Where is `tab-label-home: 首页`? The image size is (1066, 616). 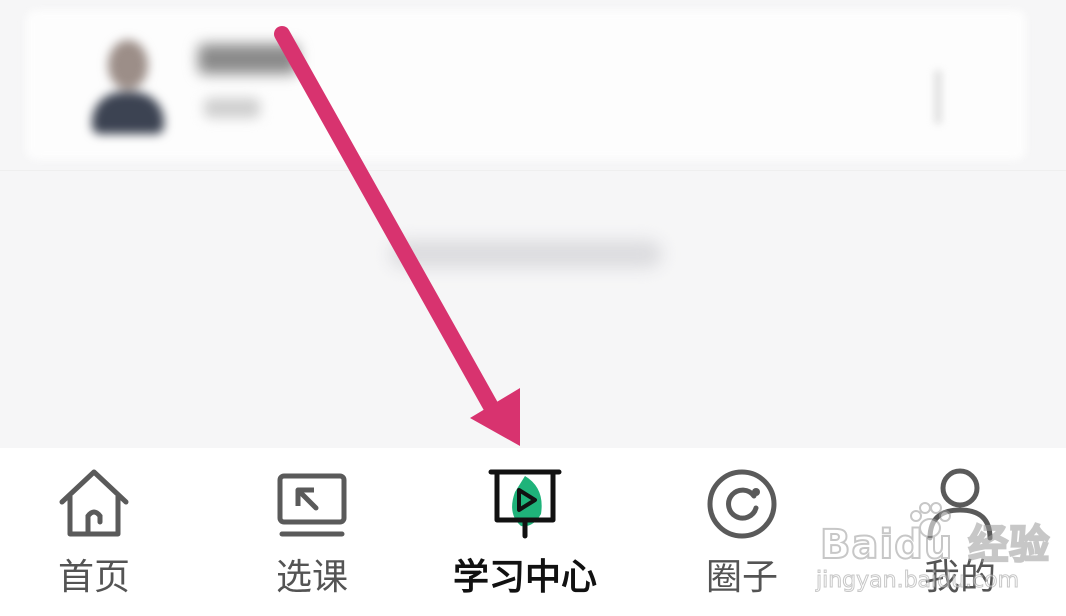
tab-label-home: 首页 is located at coordinates (93, 577).